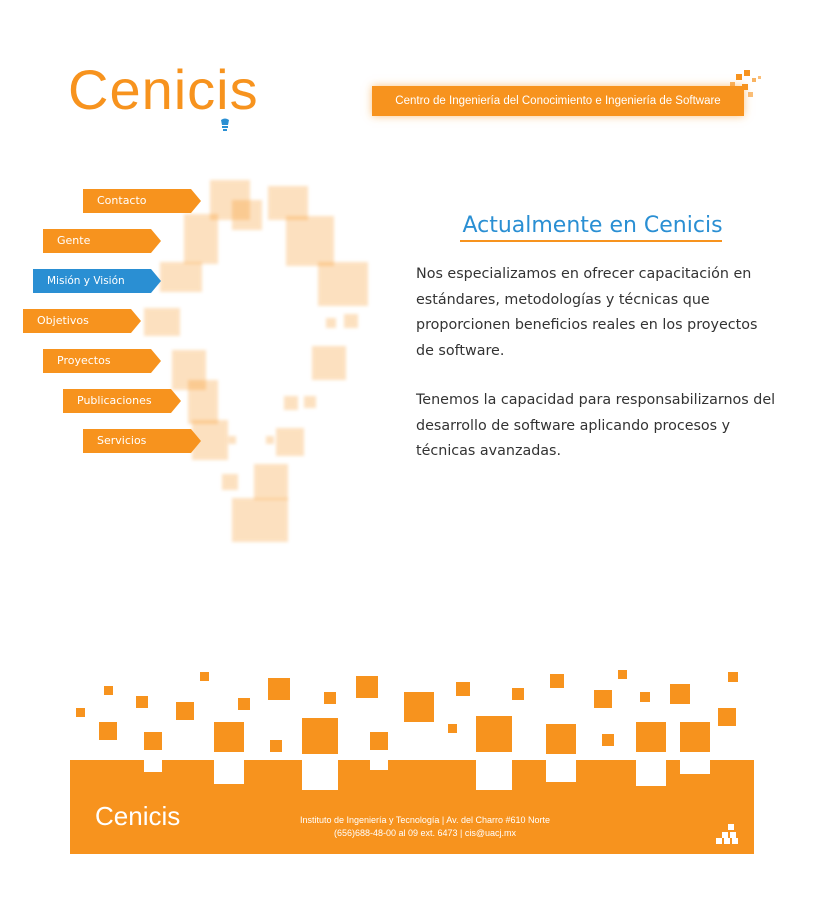 This screenshot has width=820, height=909. I want to click on nav-item-proyectos: Proyectos, so click(102, 361).